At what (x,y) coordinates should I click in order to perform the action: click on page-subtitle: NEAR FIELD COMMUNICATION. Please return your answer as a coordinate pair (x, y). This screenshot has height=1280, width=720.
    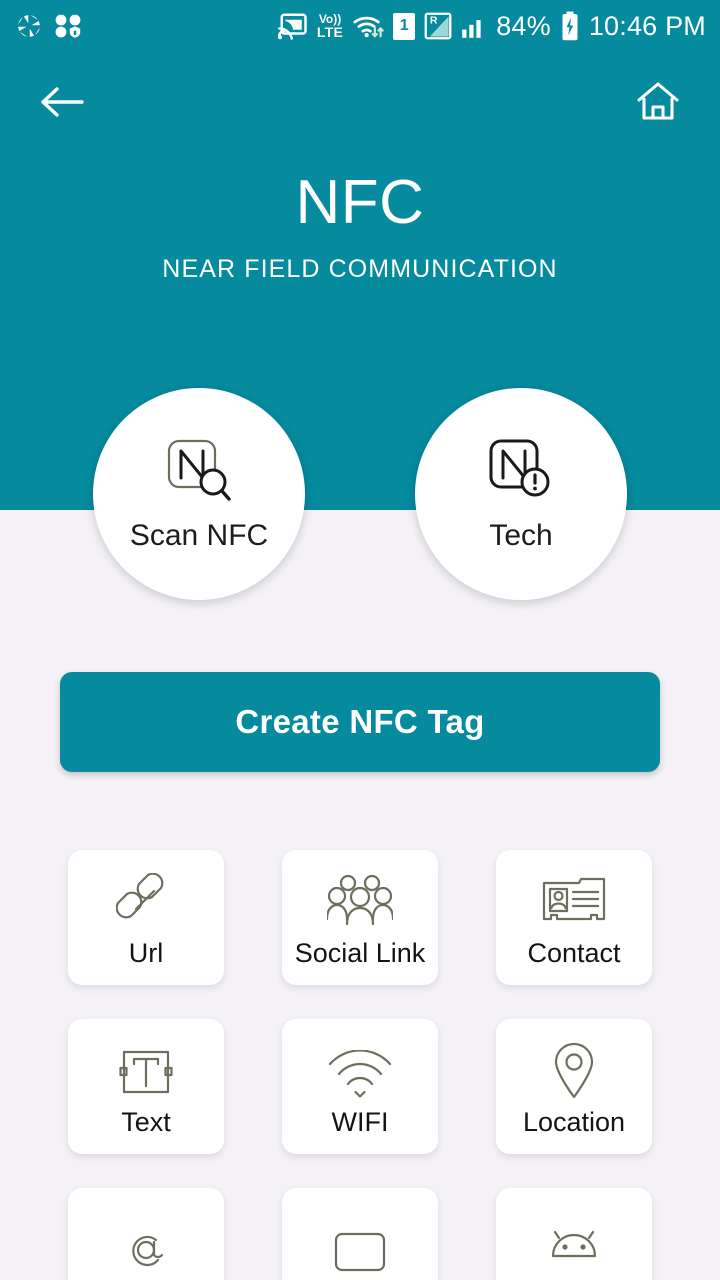
    Looking at the image, I should click on (360, 269).